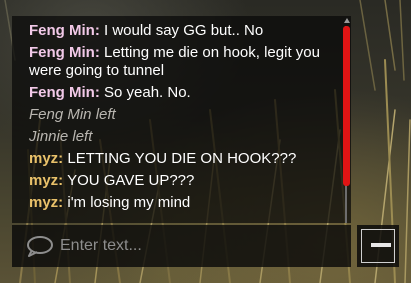 This screenshot has height=283, width=411. I want to click on message-text: I would say GG but.. No, so click(181, 30).